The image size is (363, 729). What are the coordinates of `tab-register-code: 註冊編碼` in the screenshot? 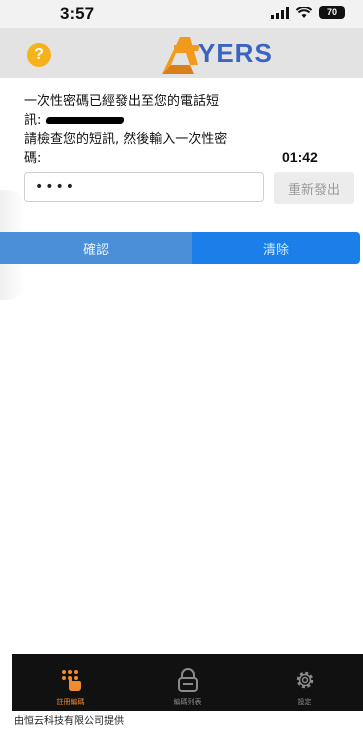 It's located at (70, 682).